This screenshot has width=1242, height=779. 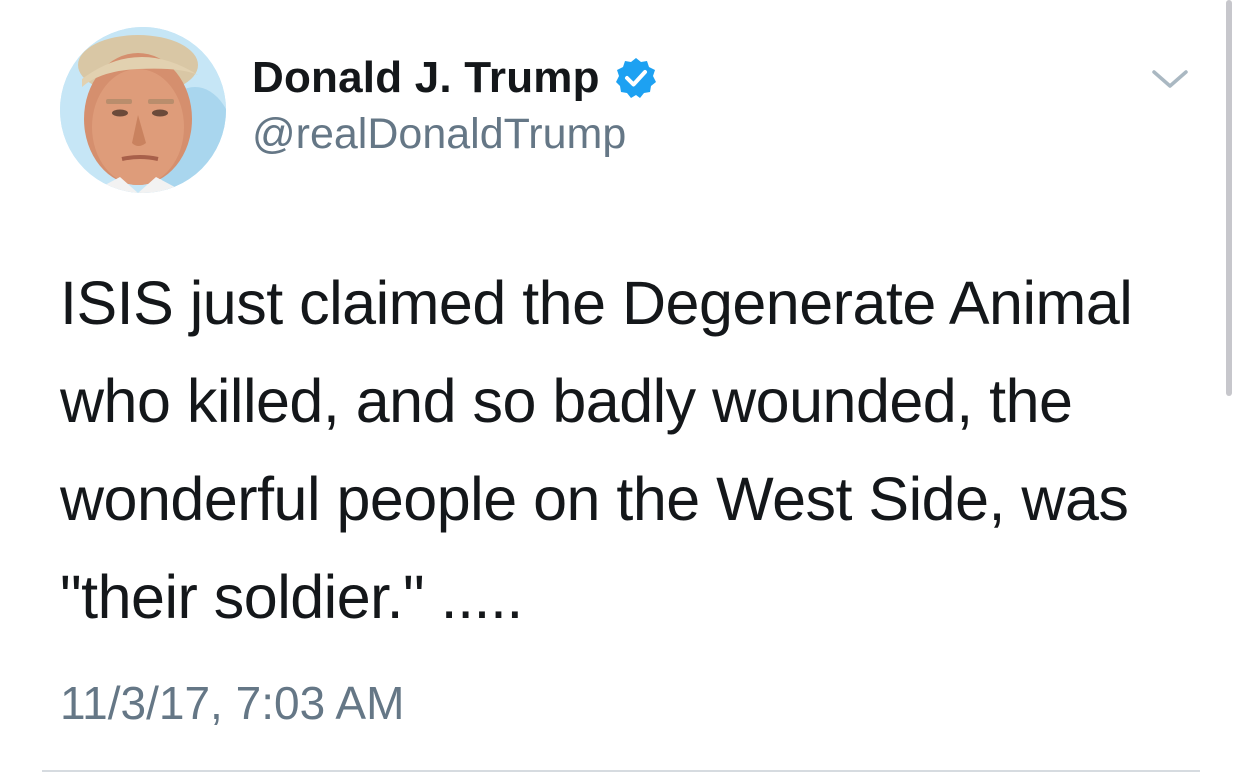 I want to click on avatar, so click(x=143, y=110).